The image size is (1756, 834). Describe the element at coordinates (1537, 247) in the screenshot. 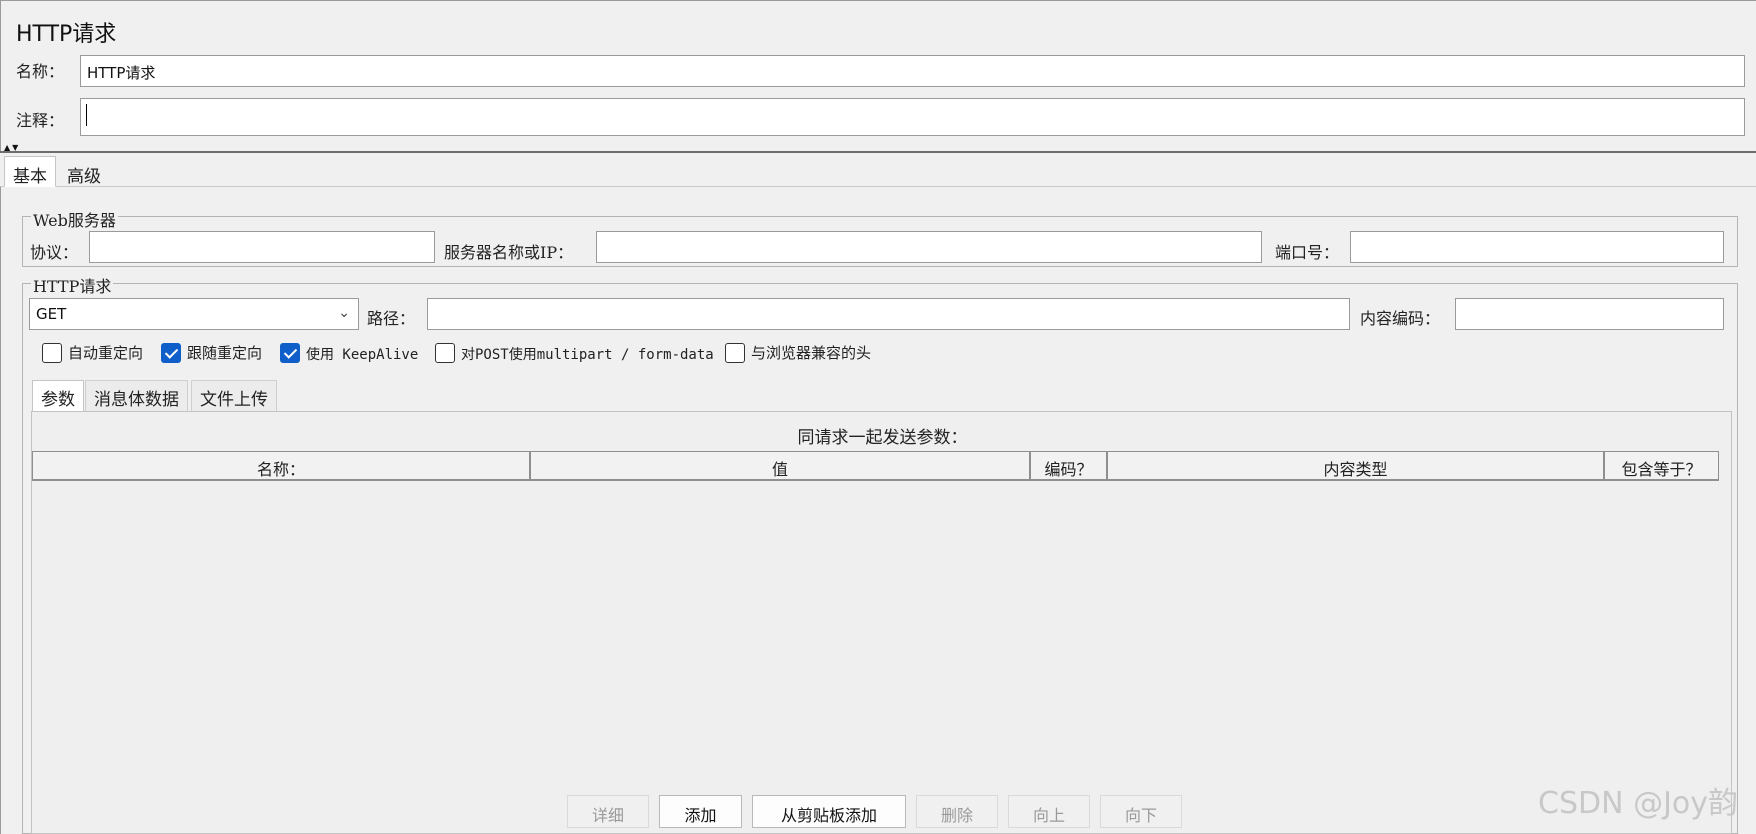

I see `port-field` at that location.